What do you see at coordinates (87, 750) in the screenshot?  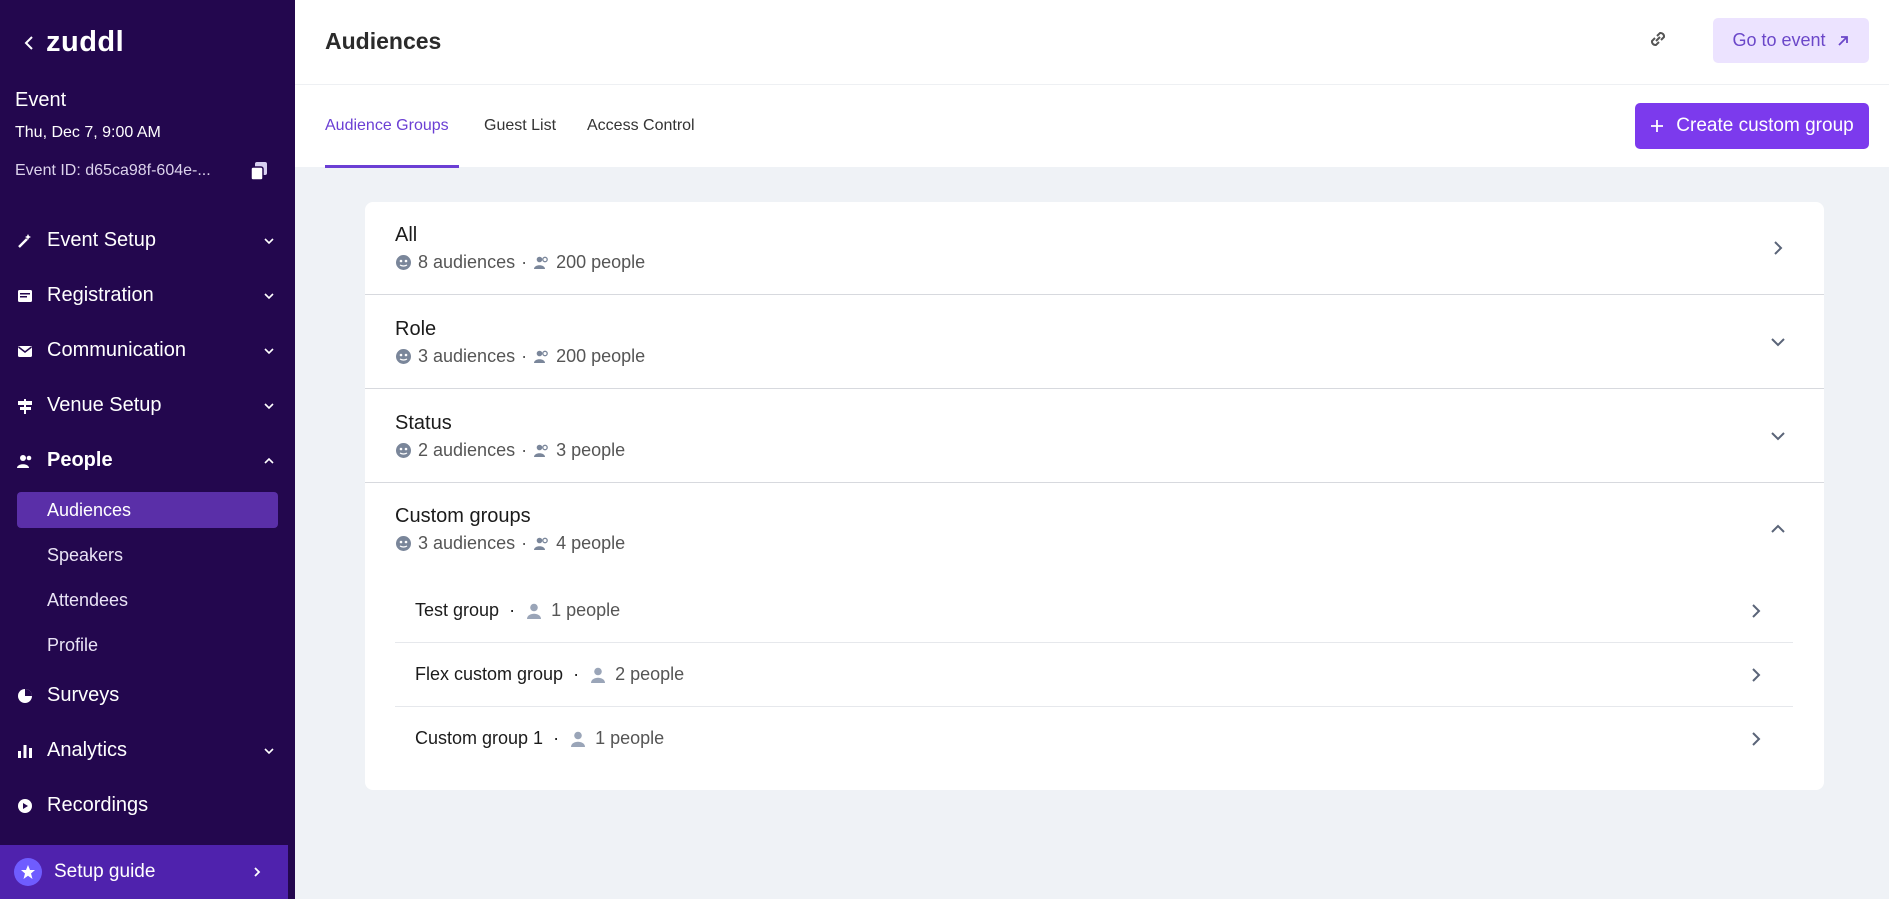 I see `sidebar-item-label: Analytics` at bounding box center [87, 750].